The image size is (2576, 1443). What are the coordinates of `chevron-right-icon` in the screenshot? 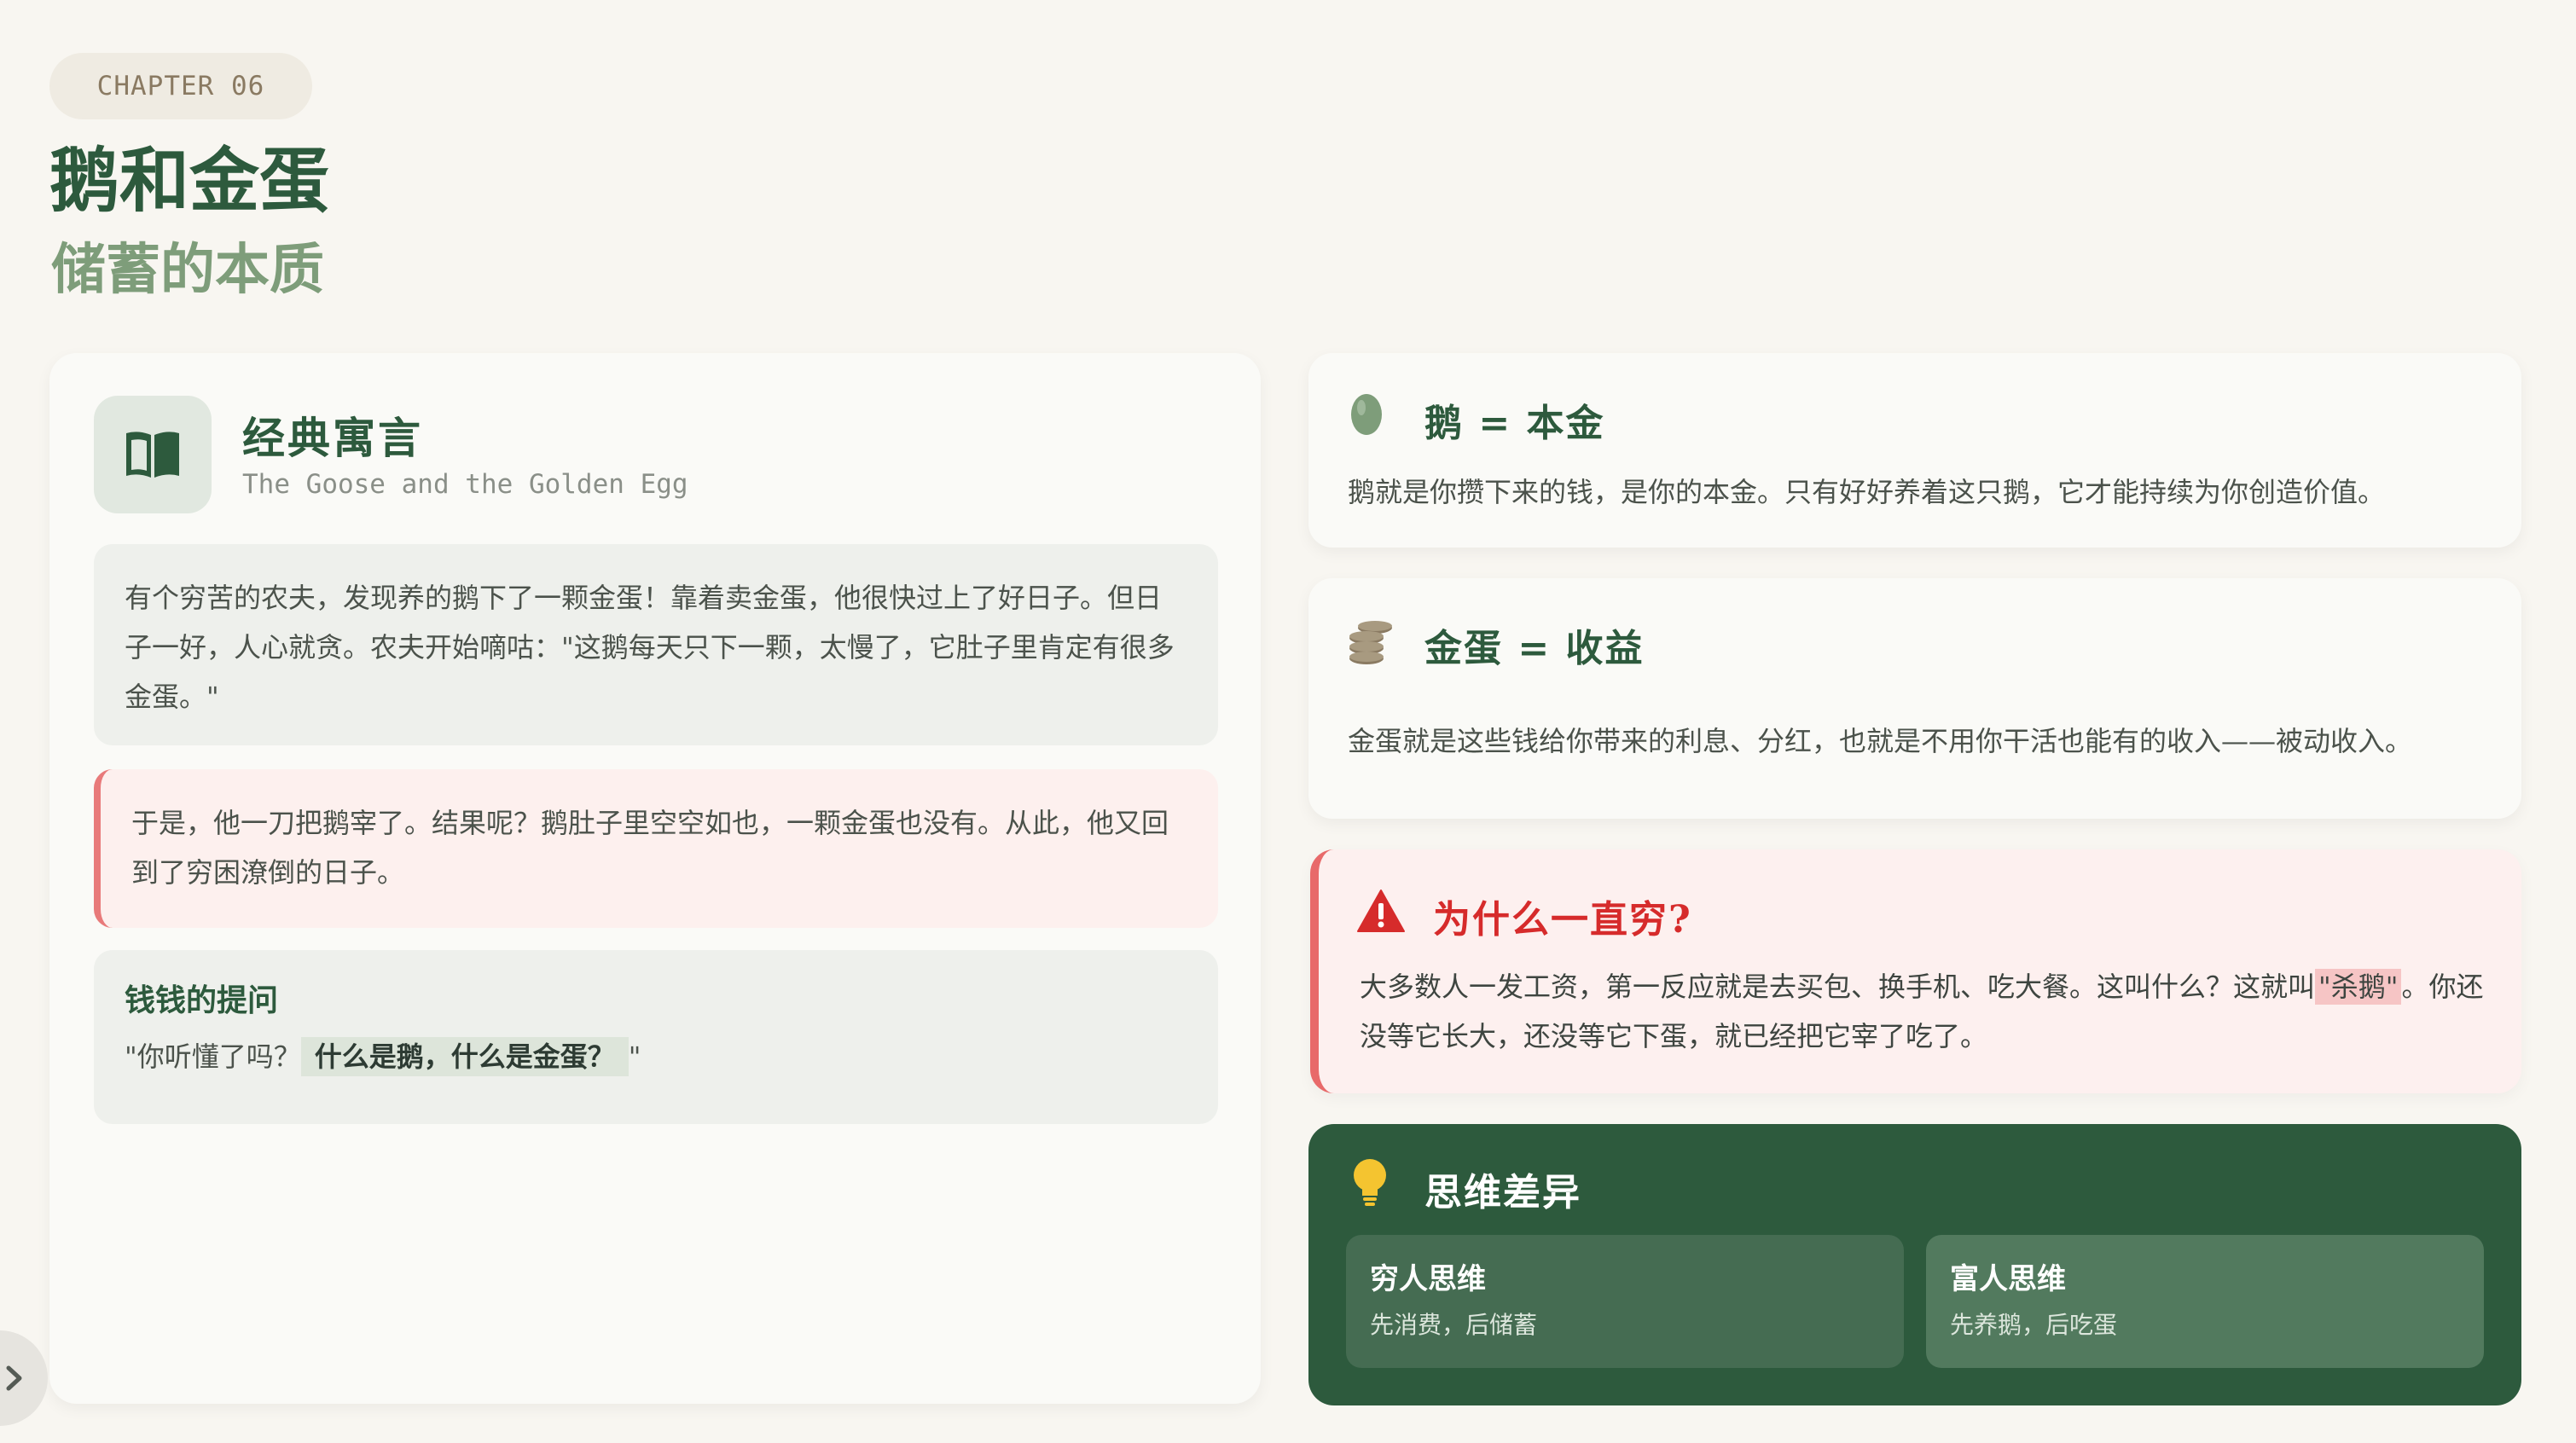 It's located at (14, 1378).